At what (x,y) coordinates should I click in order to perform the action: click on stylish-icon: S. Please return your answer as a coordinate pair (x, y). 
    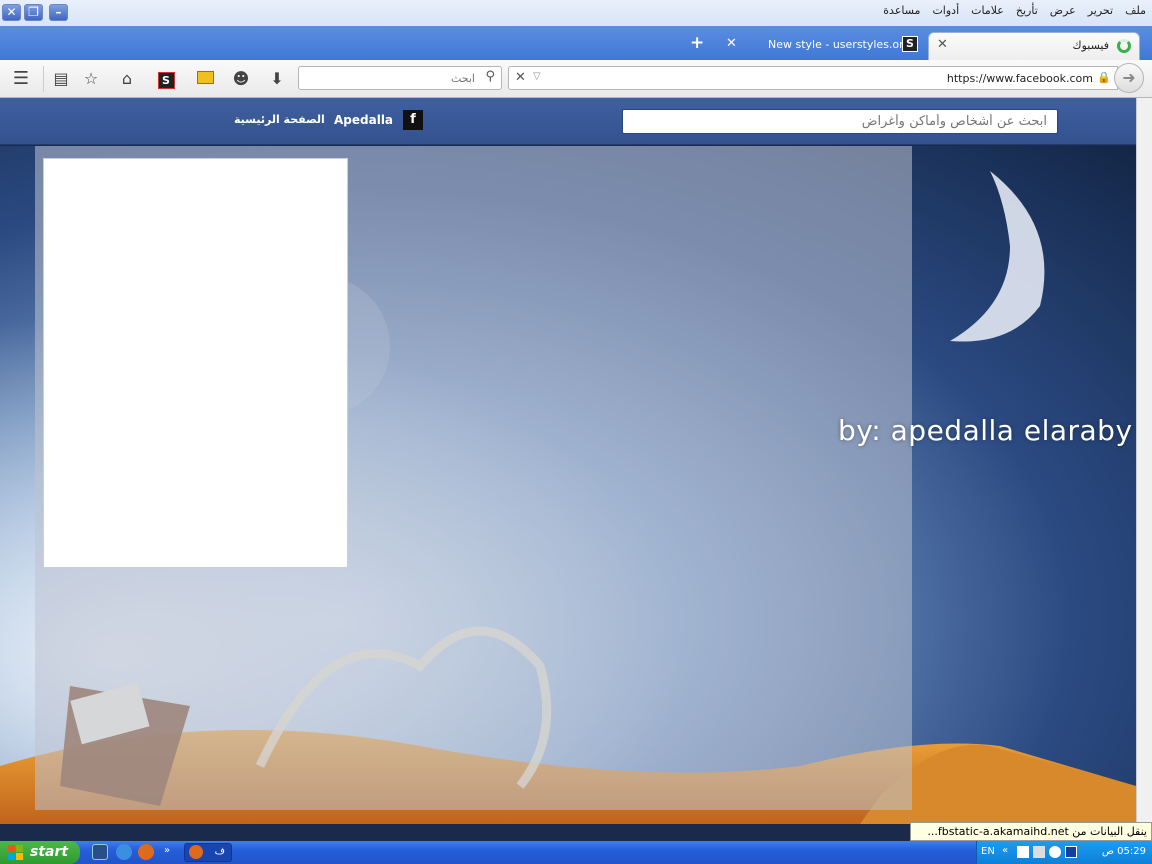
    Looking at the image, I should click on (166, 79).